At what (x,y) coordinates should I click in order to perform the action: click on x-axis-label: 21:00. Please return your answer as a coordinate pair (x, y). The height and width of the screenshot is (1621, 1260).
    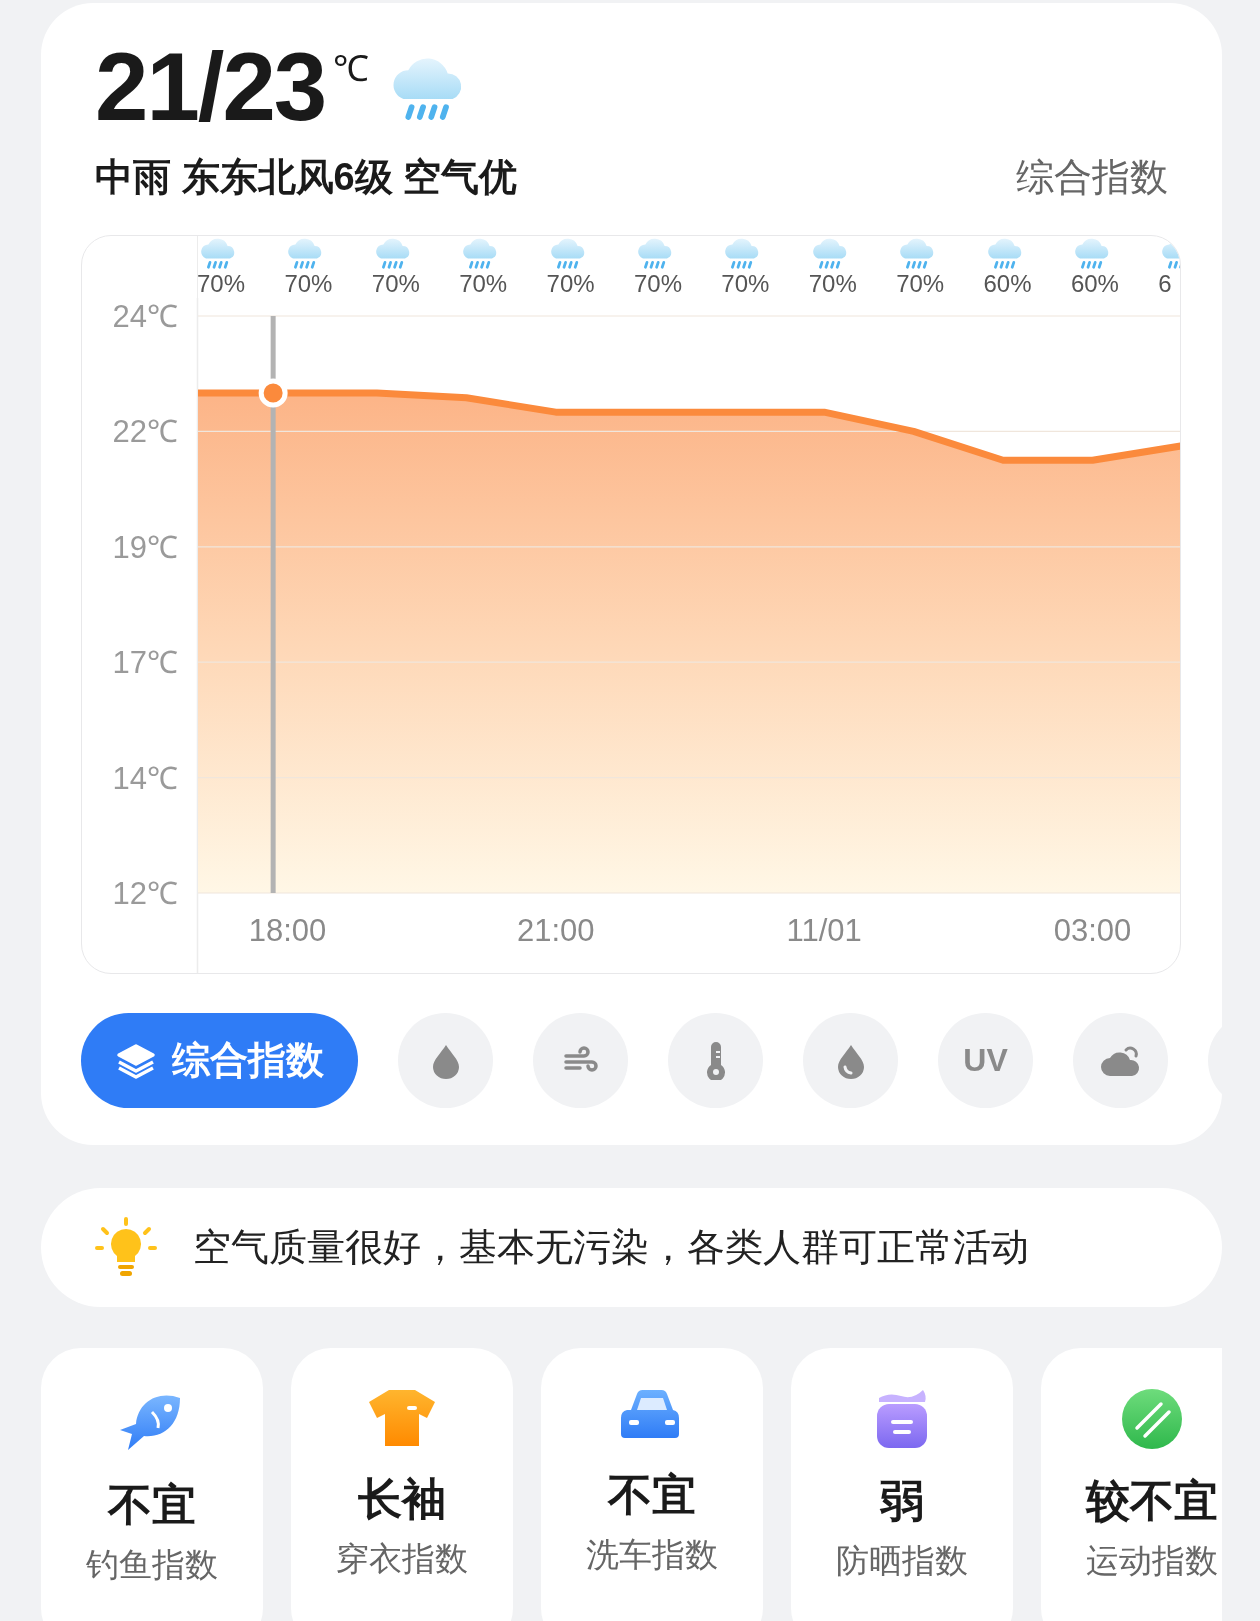
    Looking at the image, I should click on (556, 930).